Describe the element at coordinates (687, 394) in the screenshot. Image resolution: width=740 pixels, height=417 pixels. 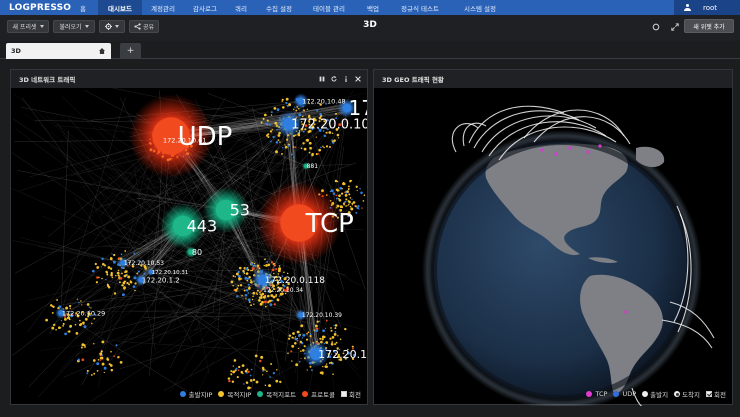
I see `destination-radio: 도착지` at that location.